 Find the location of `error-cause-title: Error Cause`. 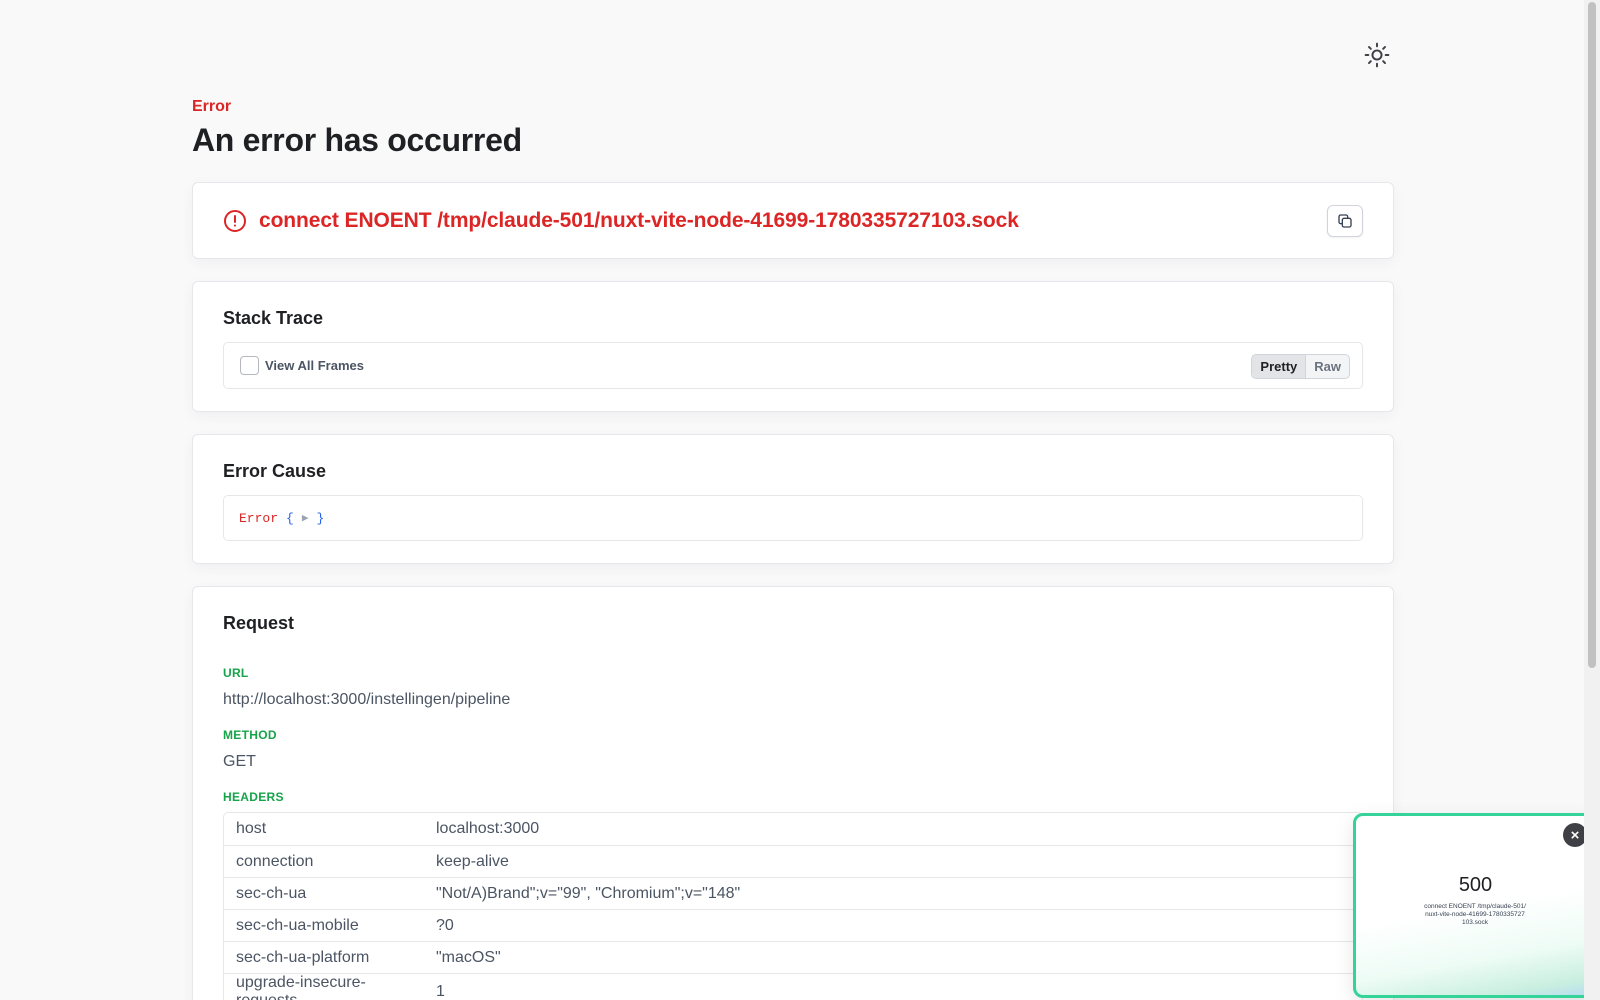

error-cause-title: Error Cause is located at coordinates (275, 471).